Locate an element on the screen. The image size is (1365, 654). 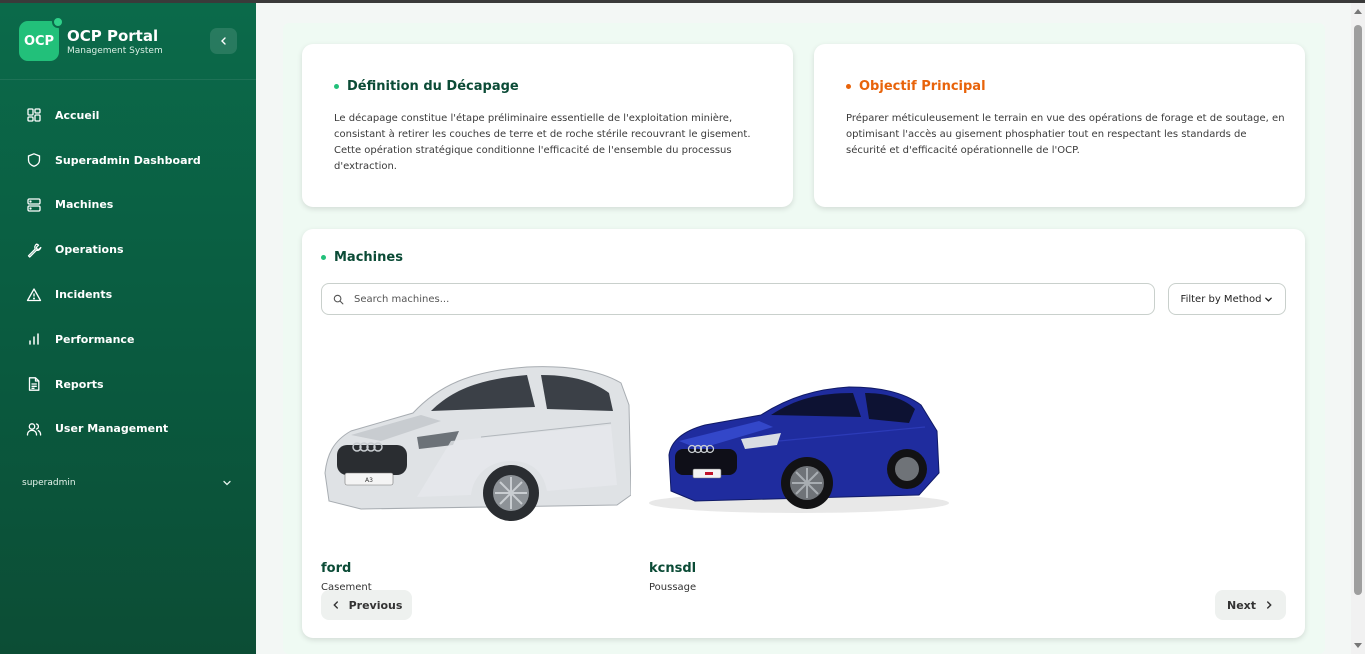
sidebar-item-label: Superadmin Dashboard is located at coordinates (128, 160).